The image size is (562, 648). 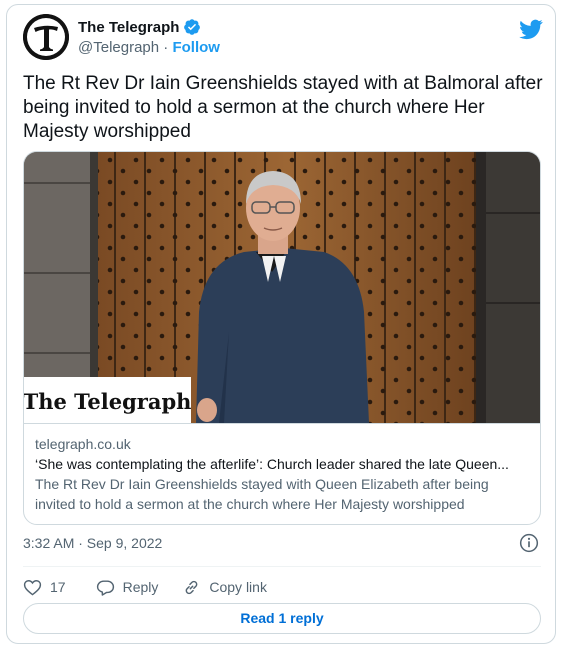 What do you see at coordinates (107, 401) in the screenshot?
I see `telegraph-logo-text: The Telegraph` at bounding box center [107, 401].